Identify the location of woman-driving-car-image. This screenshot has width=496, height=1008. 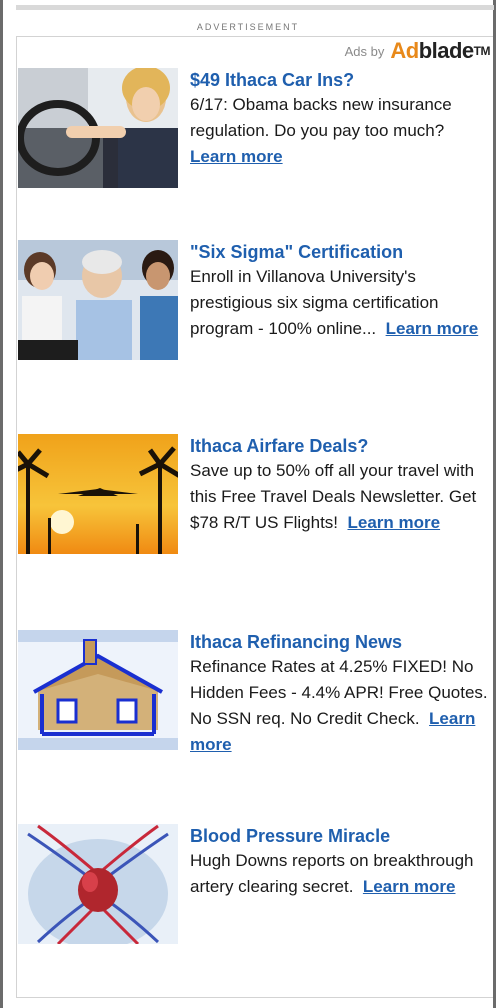
(98, 128).